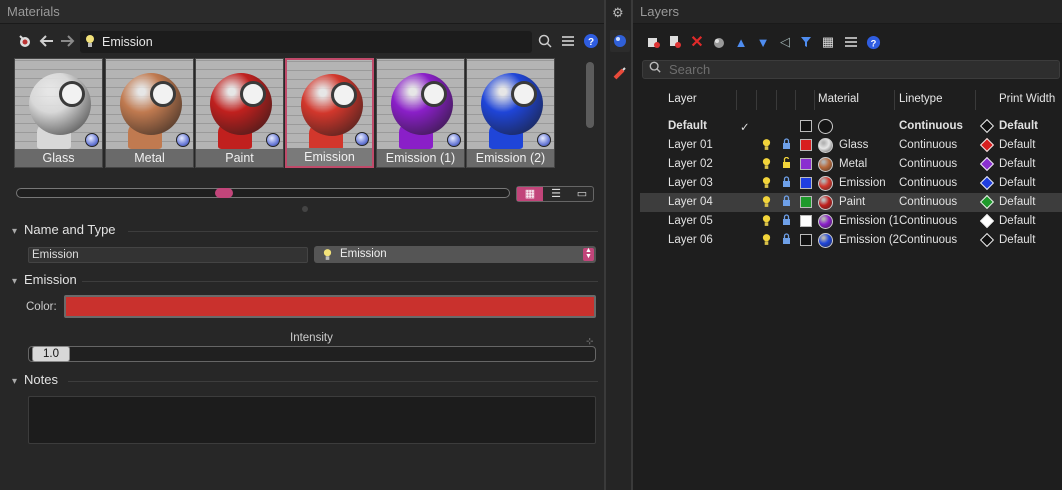  What do you see at coordinates (224, 193) in the screenshot?
I see `thumbnail-size-slider-knob` at bounding box center [224, 193].